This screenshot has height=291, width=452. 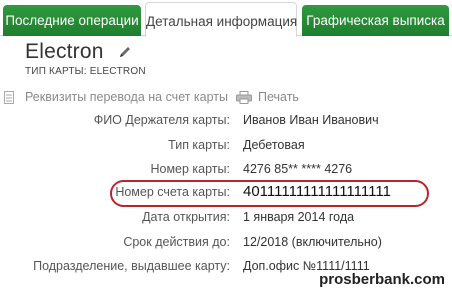 What do you see at coordinates (317, 191) in the screenshot?
I see `detail-value: 40111111111111111111` at bounding box center [317, 191].